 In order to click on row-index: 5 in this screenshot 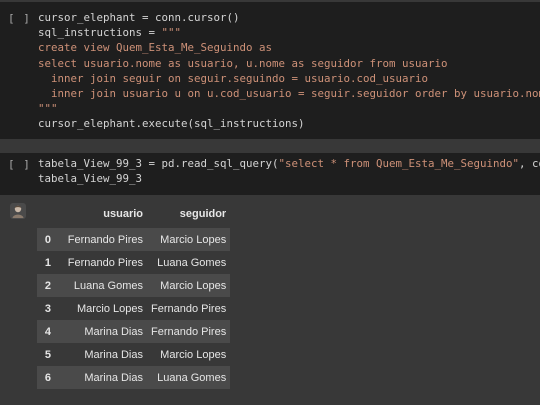, I will do `click(47, 354)`.